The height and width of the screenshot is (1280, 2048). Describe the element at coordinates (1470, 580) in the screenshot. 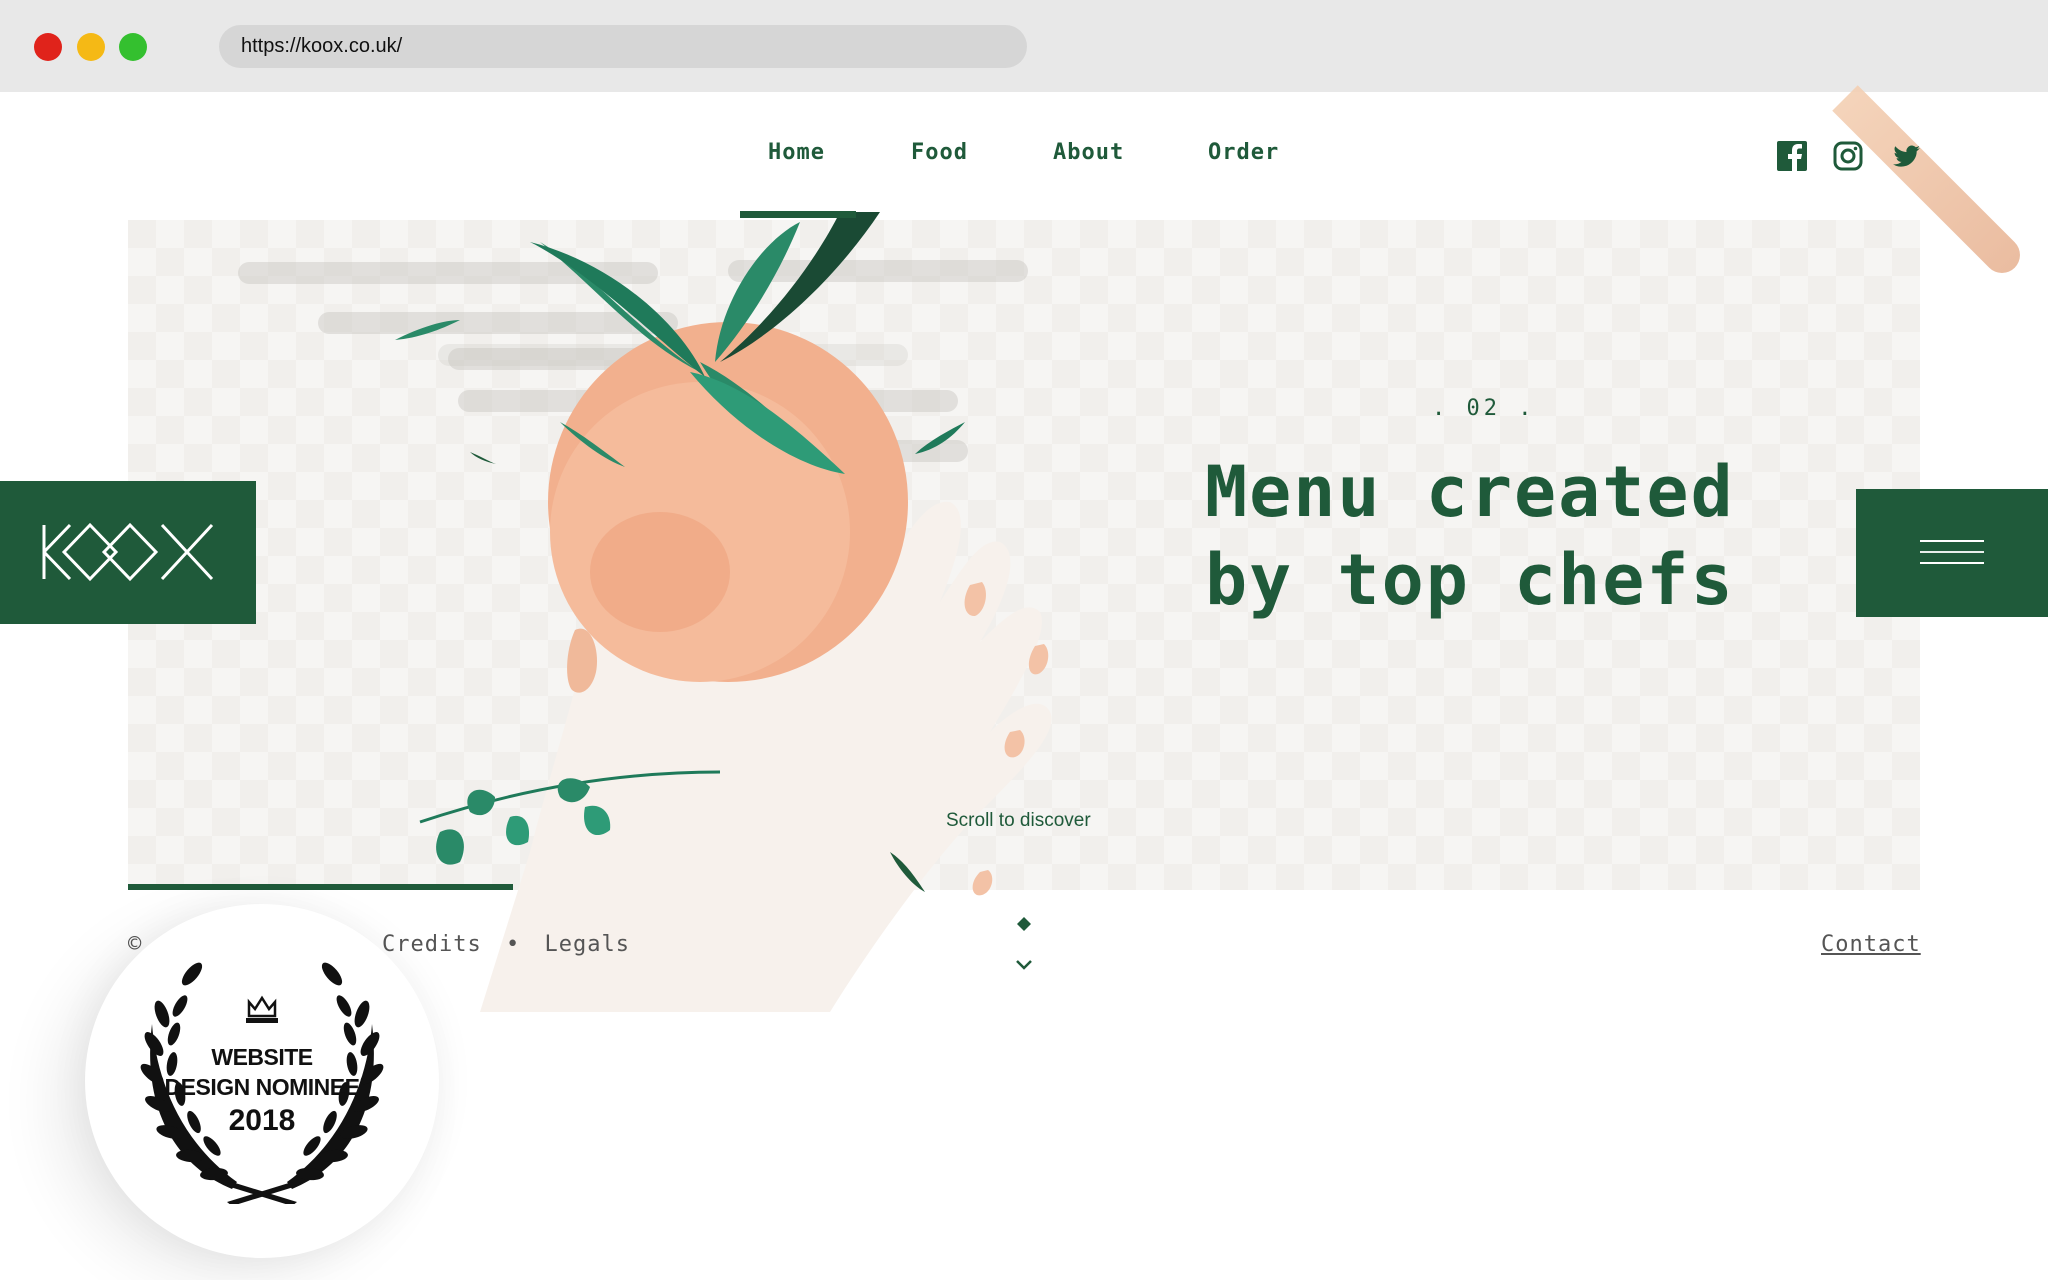

I see `headline-line-2: by top chefs` at that location.